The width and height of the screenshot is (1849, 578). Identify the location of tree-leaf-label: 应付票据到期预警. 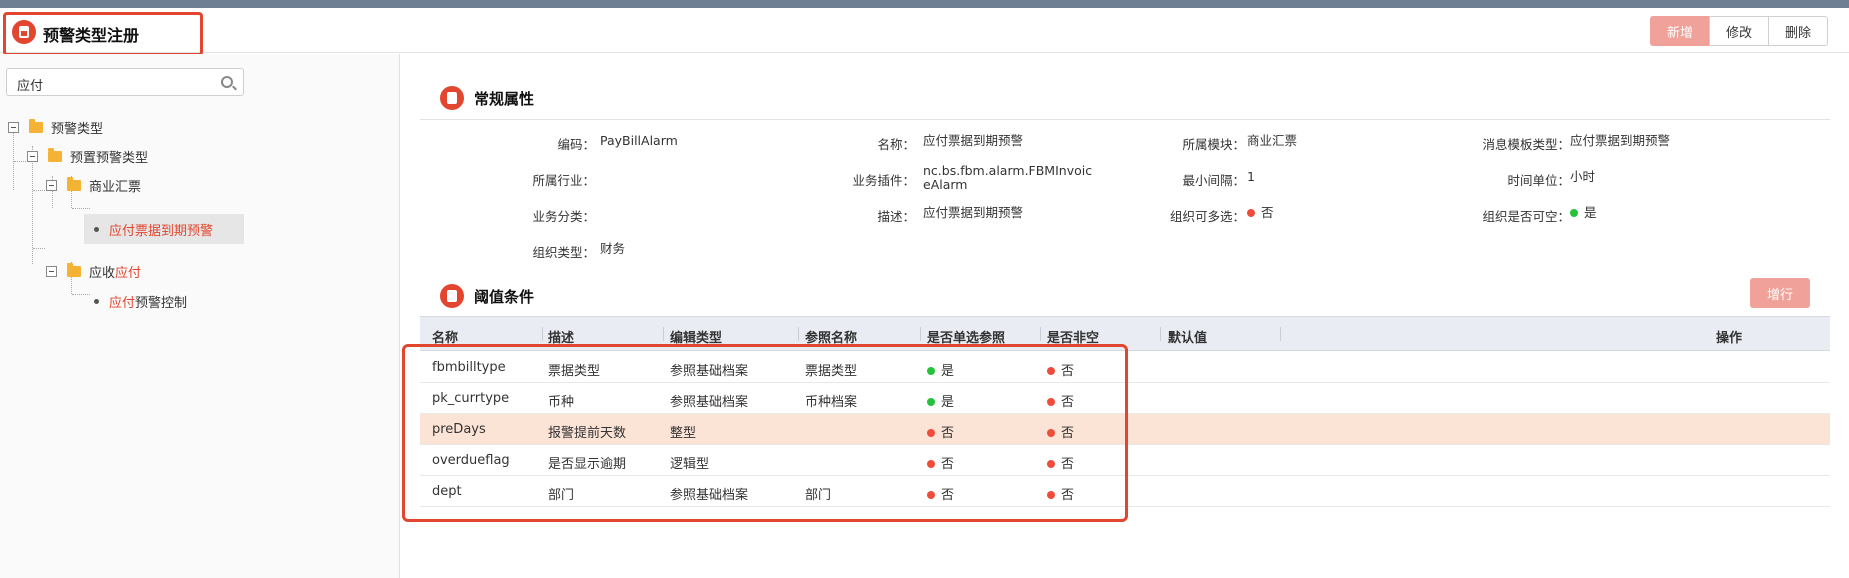
(161, 231).